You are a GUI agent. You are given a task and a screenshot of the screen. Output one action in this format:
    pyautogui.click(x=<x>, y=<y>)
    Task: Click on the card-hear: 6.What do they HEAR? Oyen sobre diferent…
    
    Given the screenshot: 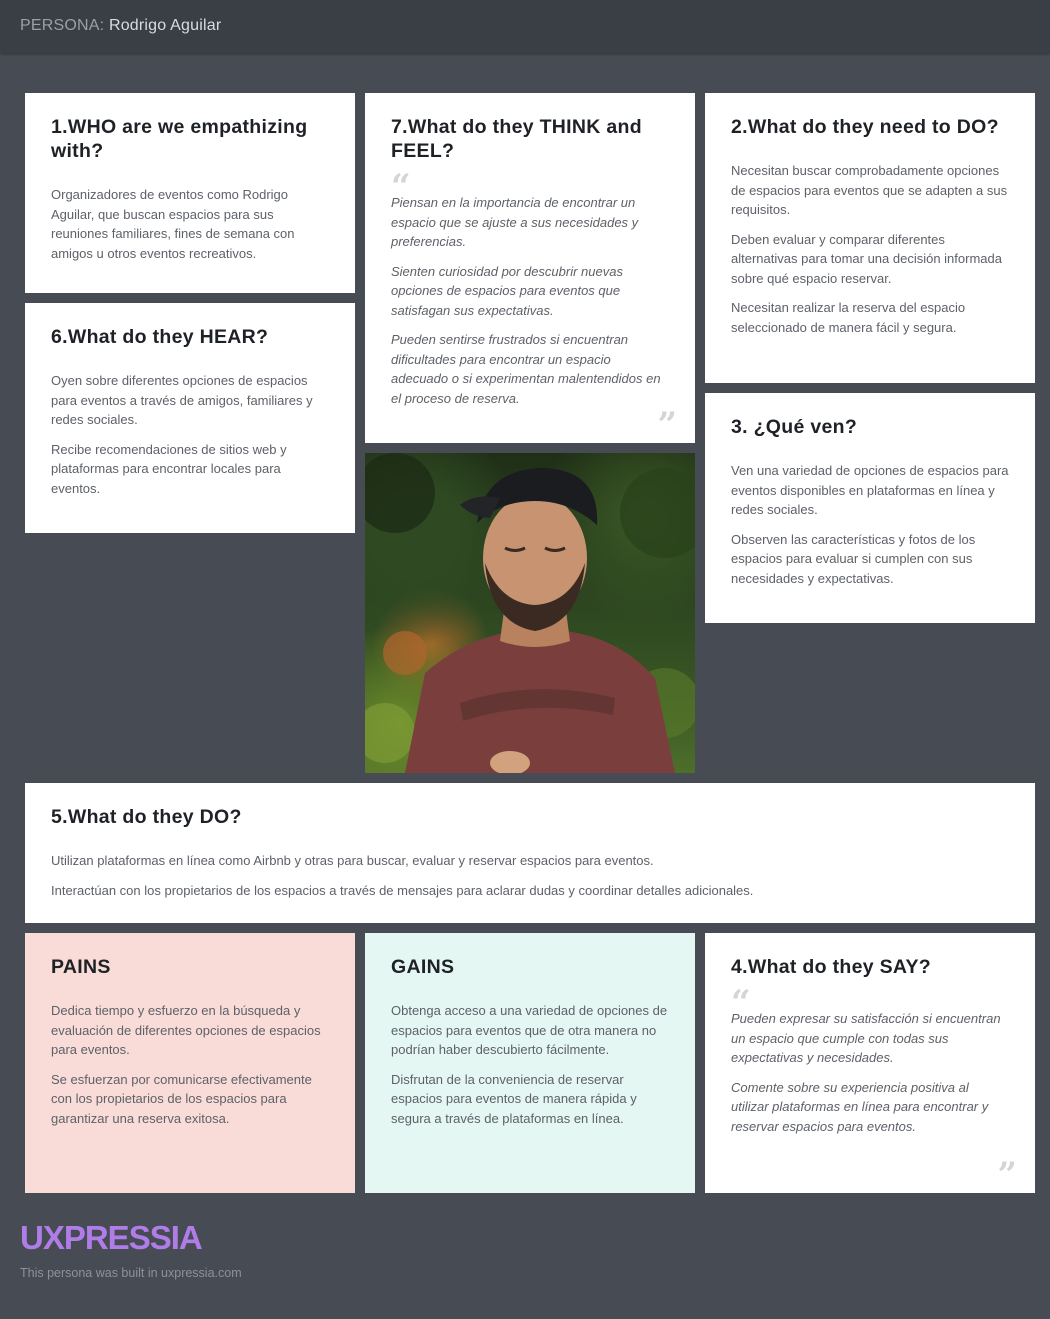 What is the action you would take?
    pyautogui.click(x=190, y=418)
    